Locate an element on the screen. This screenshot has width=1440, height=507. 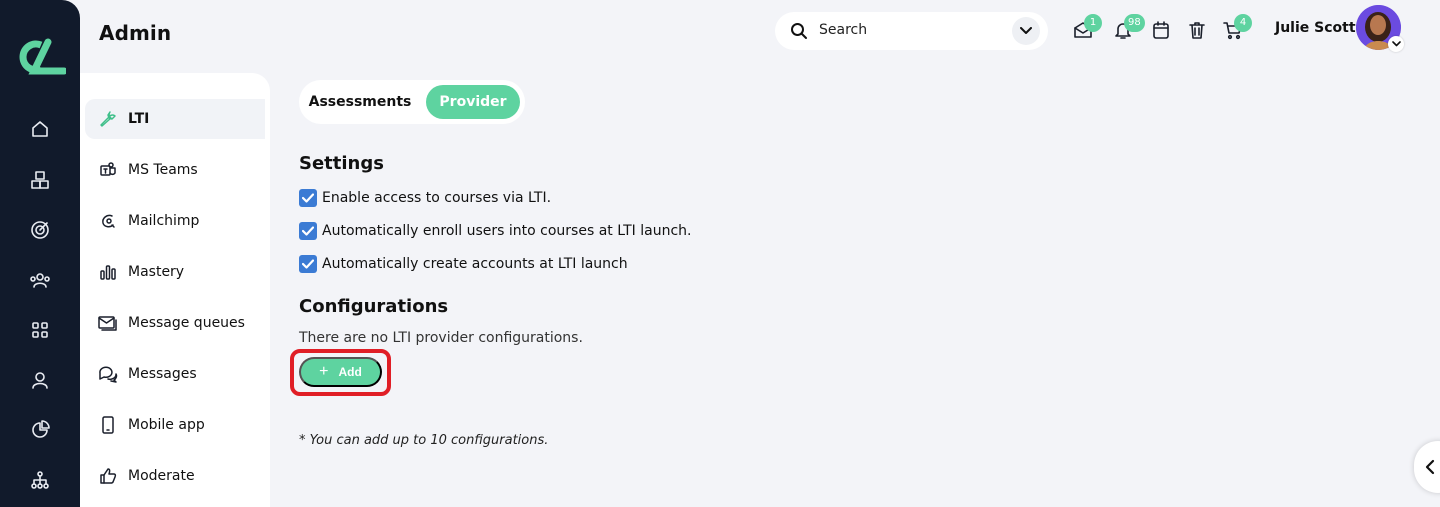
configurations-heading: Configurations is located at coordinates (374, 306).